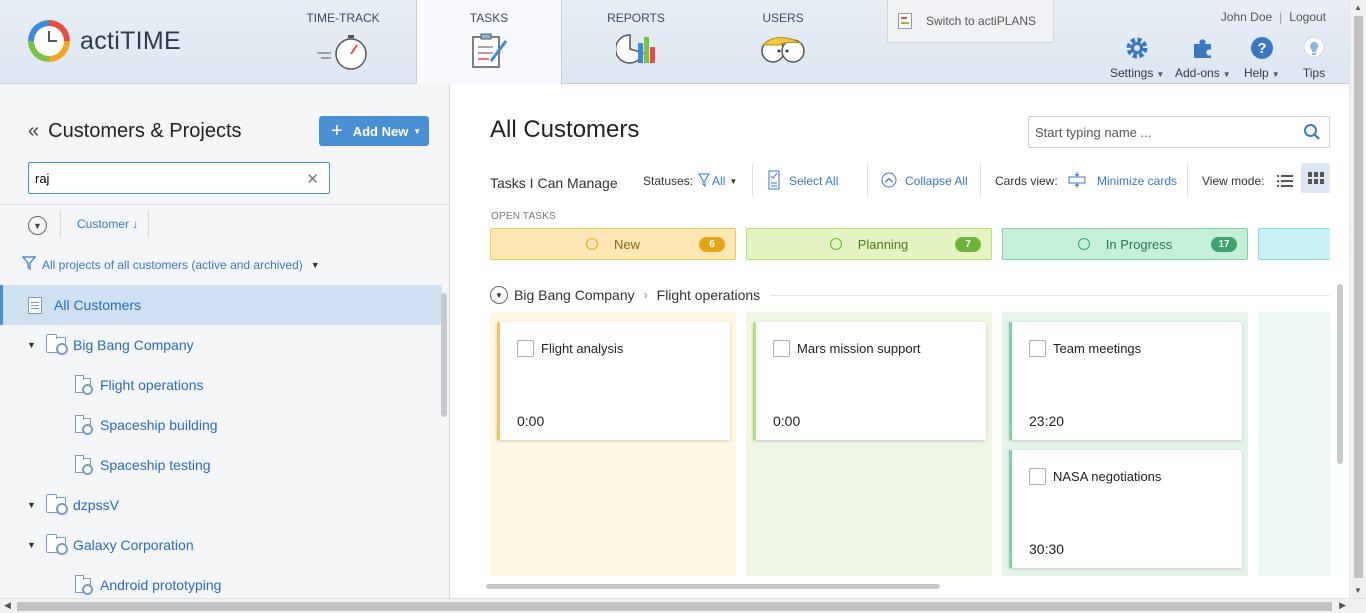 The height and width of the screenshot is (613, 1366). Describe the element at coordinates (221, 465) in the screenshot. I see `tree-item-project: Spaceship testing` at that location.